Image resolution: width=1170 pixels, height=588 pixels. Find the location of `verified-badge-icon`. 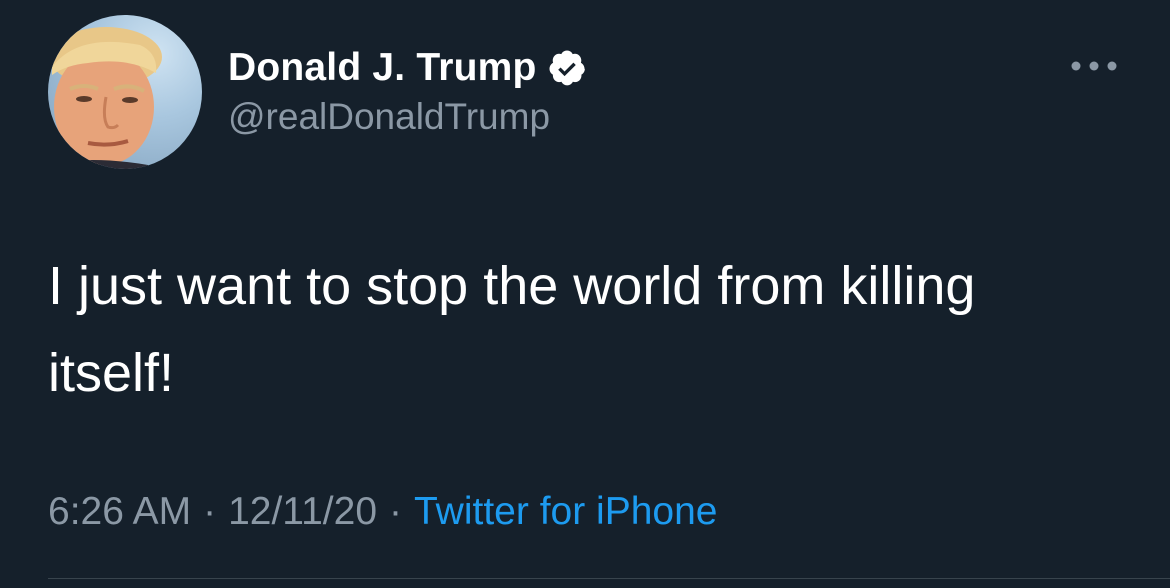

verified-badge-icon is located at coordinates (567, 68).